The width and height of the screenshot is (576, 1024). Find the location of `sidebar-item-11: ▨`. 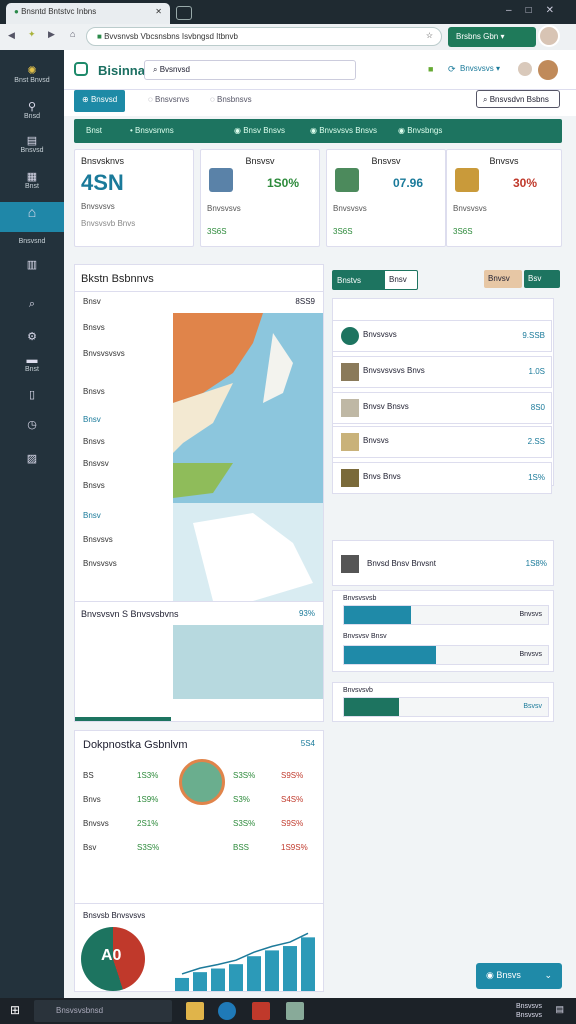

sidebar-item-11: ▨ is located at coordinates (32, 466).